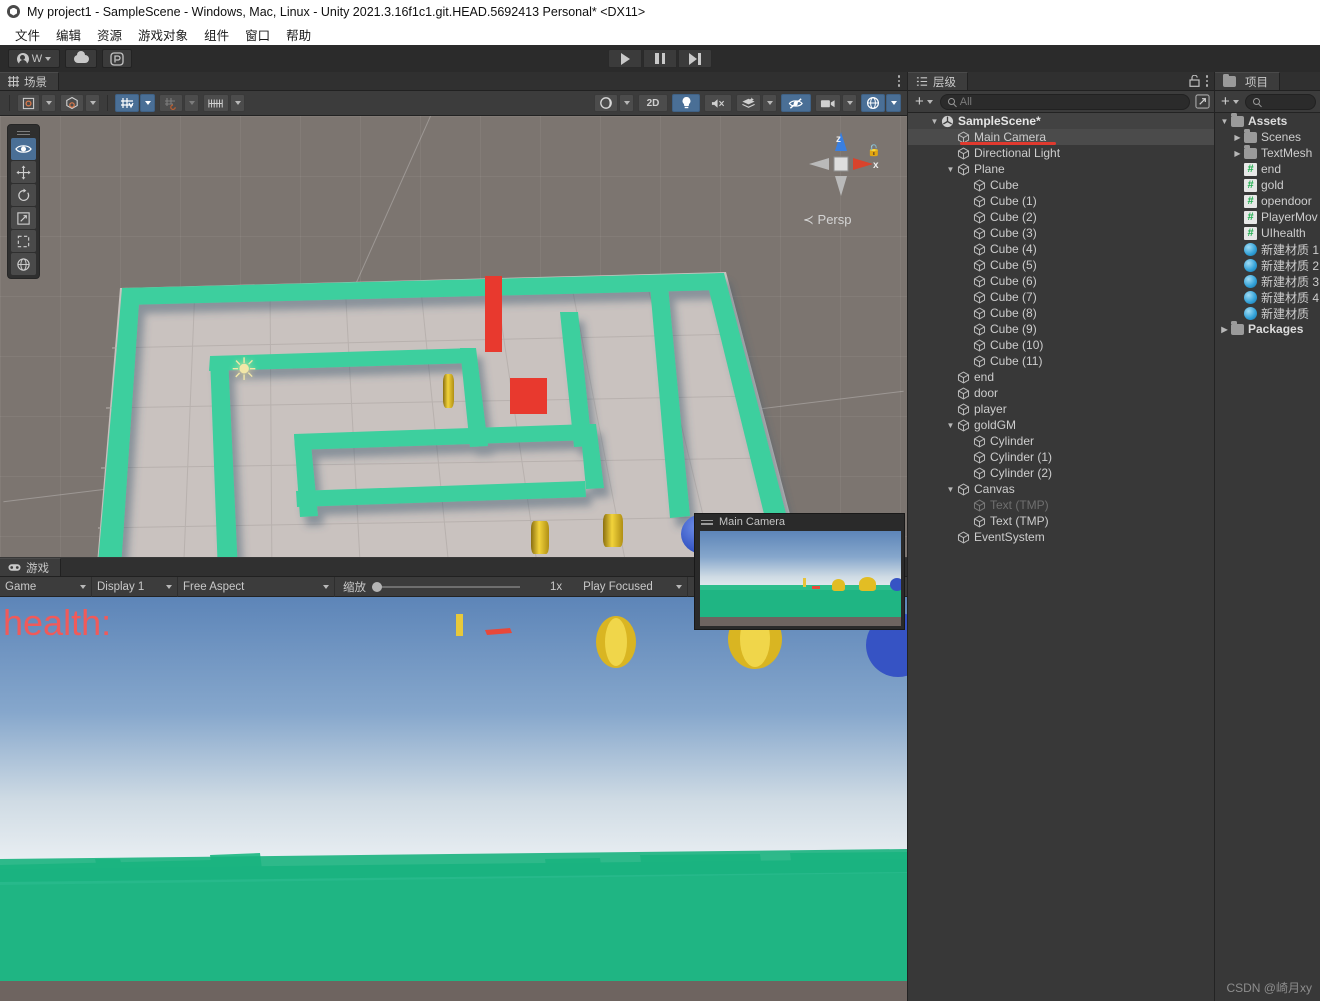 Image resolution: width=1320 pixels, height=1001 pixels. Describe the element at coordinates (707, 522) in the screenshot. I see `drag-handle-icon` at that location.